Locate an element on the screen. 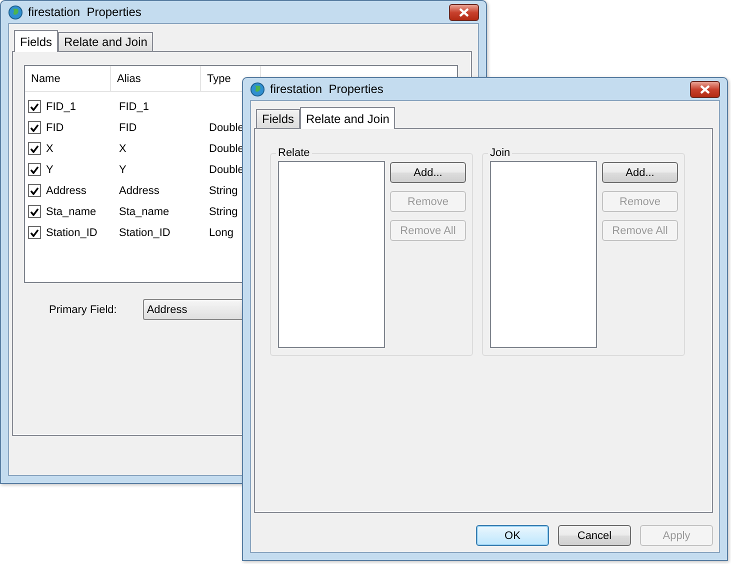 This screenshot has width=731, height=564. field-label: Primary Field: is located at coordinates (83, 310).